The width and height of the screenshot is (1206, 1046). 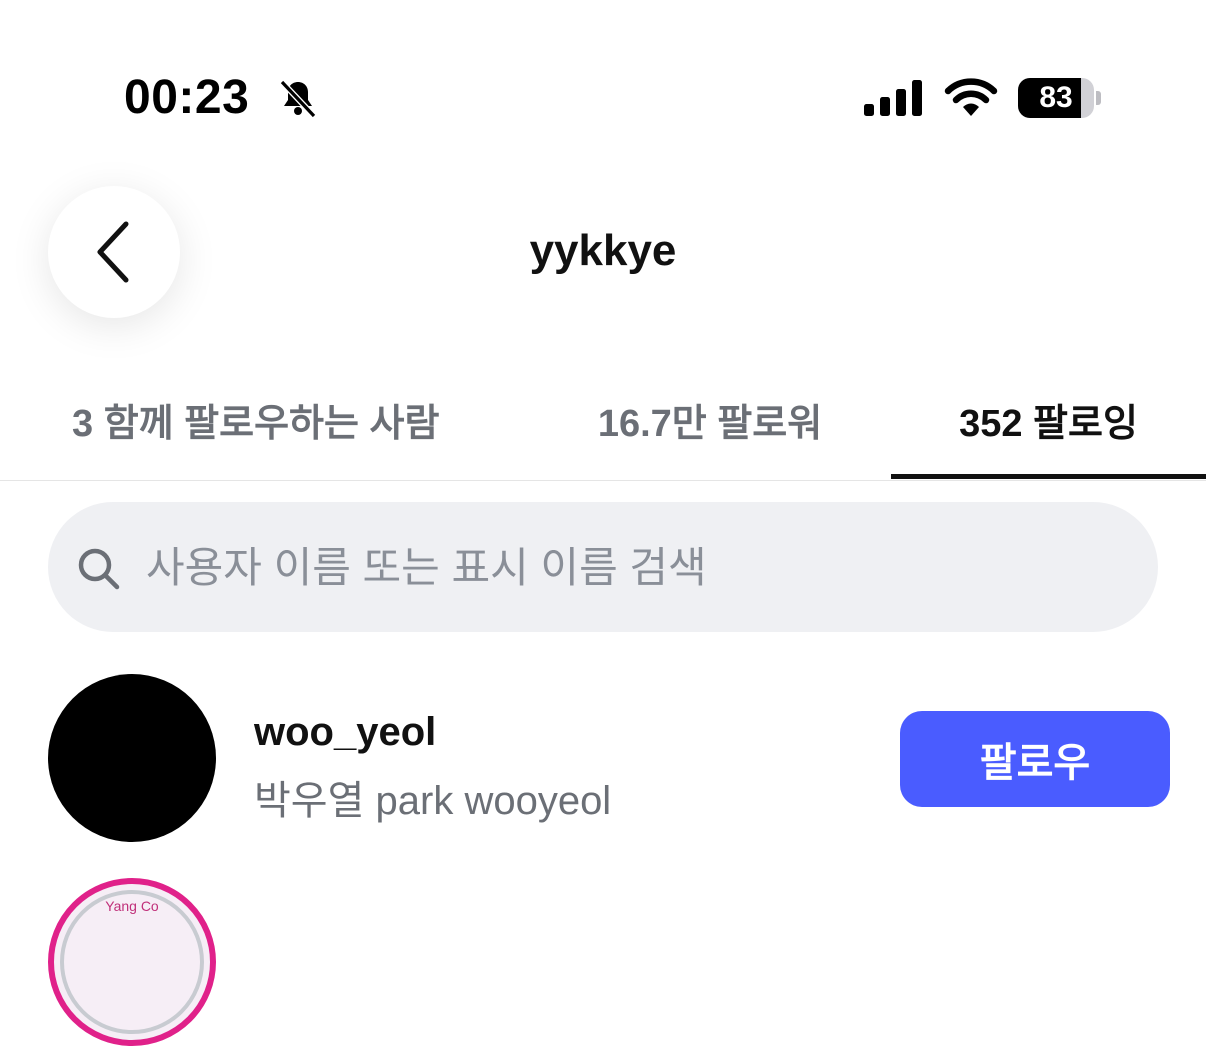 I want to click on tab-followers: 16.7만 팔로워, so click(x=710, y=430).